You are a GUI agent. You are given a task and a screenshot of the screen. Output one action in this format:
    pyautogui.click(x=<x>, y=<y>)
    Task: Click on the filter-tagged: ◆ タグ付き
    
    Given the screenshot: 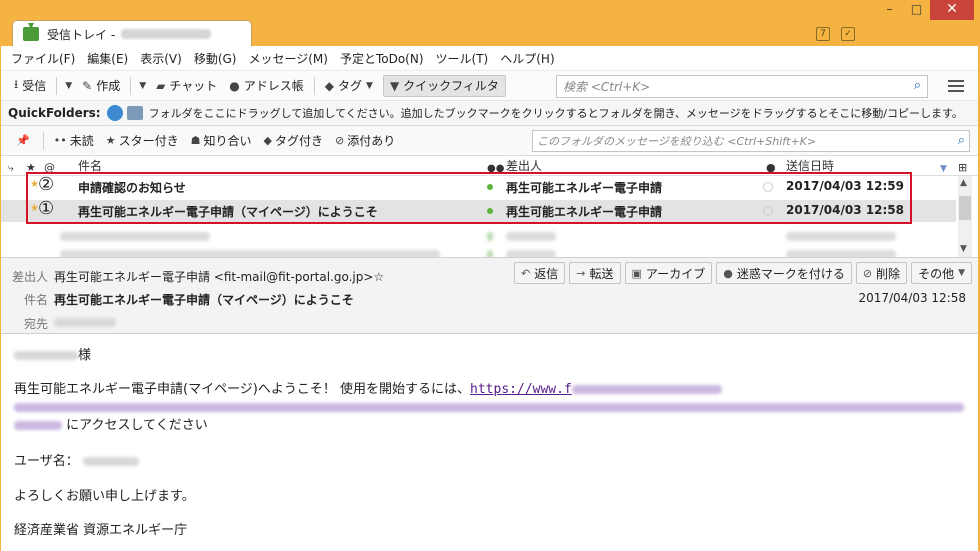 What is the action you would take?
    pyautogui.click(x=292, y=140)
    